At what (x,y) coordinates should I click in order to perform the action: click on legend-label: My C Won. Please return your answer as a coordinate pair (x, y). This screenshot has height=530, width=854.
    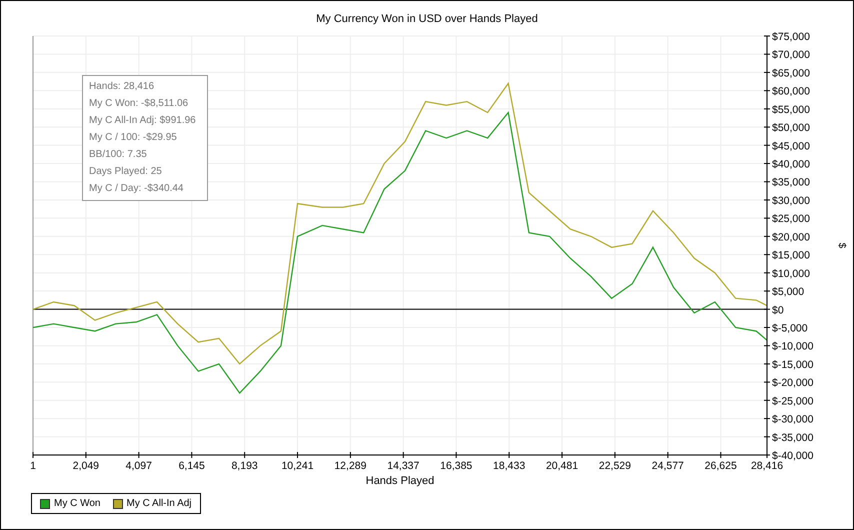
    Looking at the image, I should click on (77, 503).